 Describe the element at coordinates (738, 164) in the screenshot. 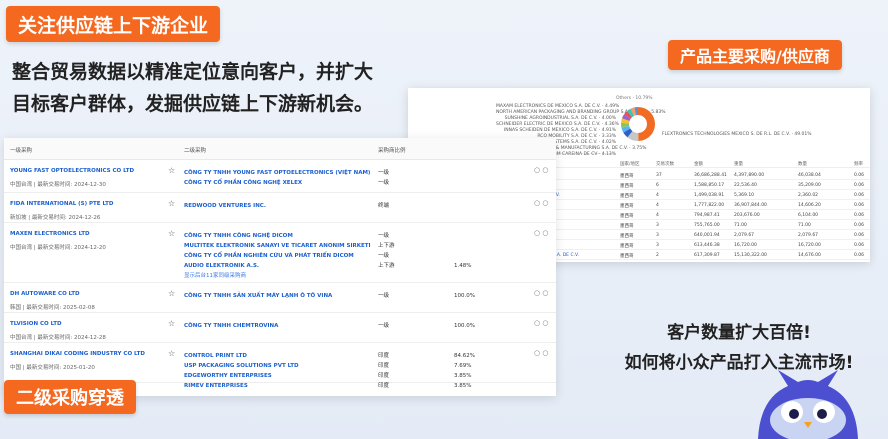

I see `right-header-cell: 重量` at that location.